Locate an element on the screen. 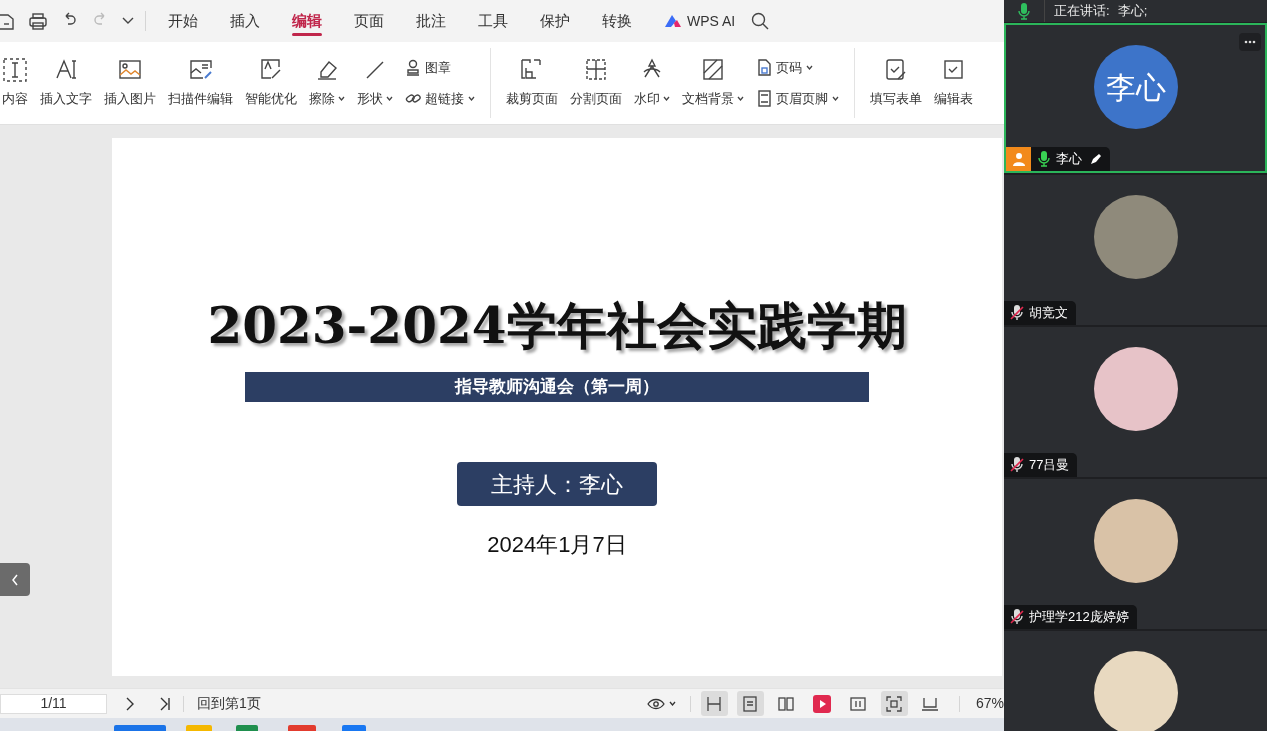 The image size is (1267, 731). play-icon is located at coordinates (822, 703).